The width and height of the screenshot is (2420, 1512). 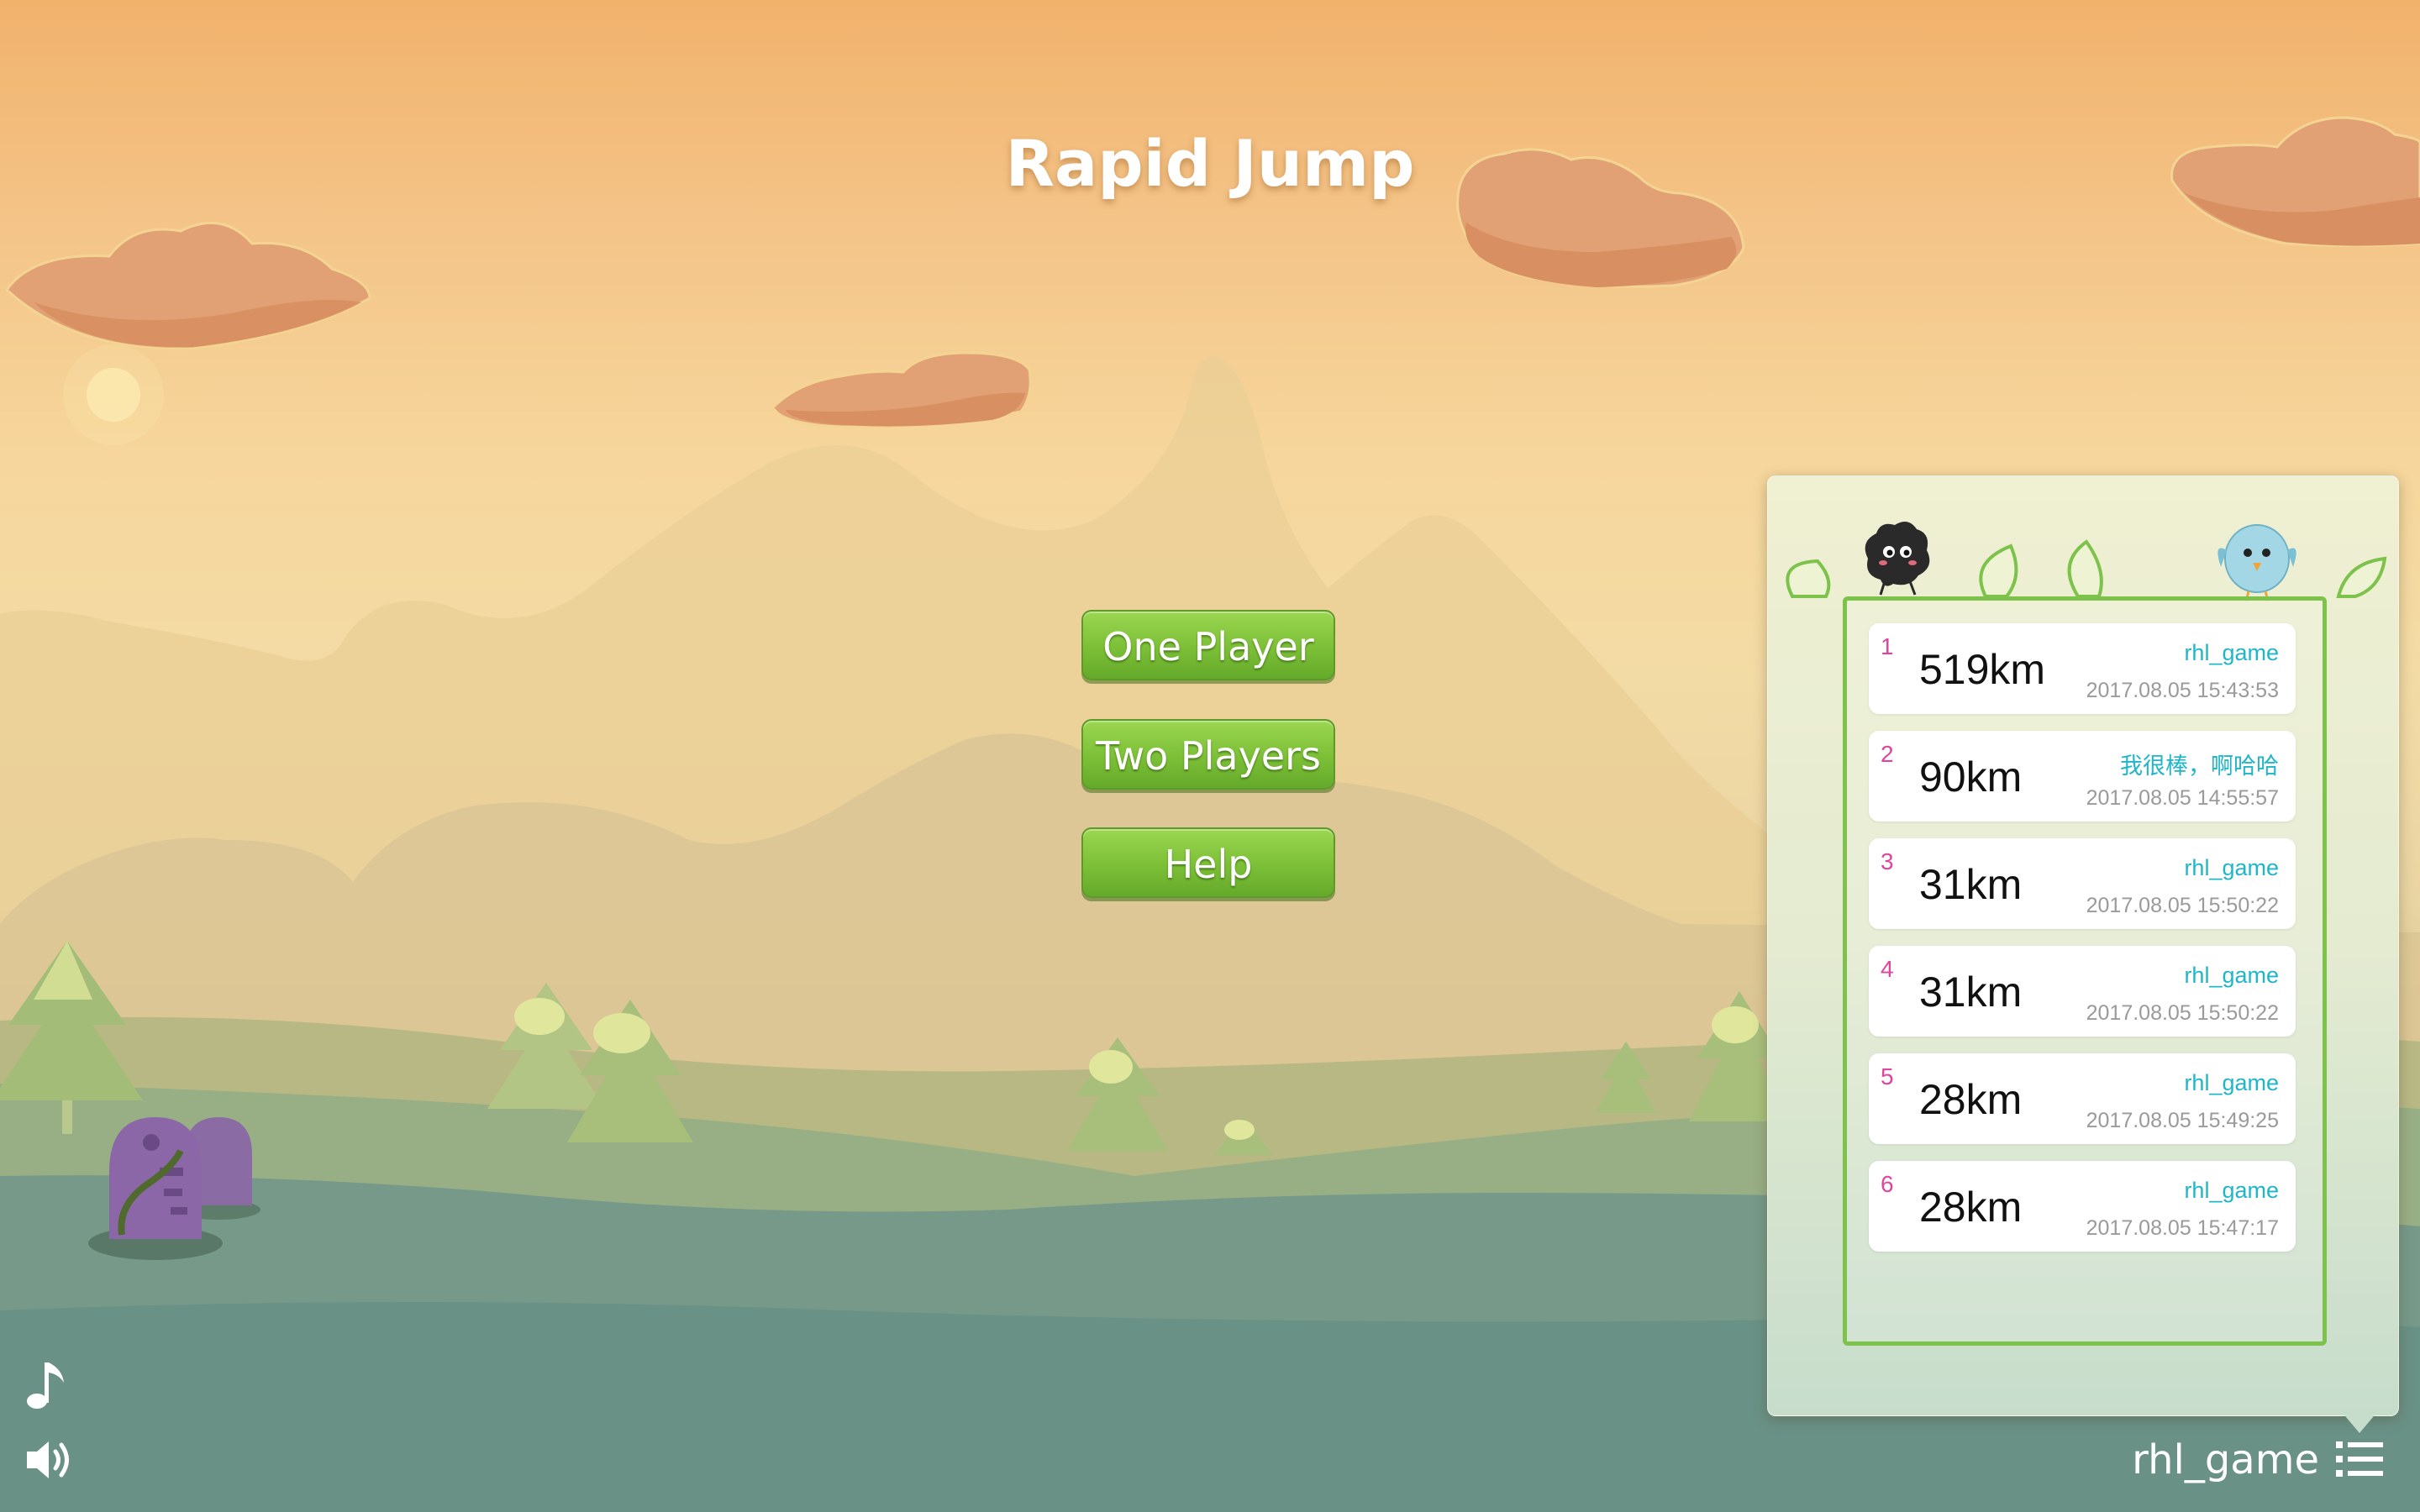 I want to click on leaderboard-row: 2 90km 我很棒，啊哈哈 2017.08.05 14:55:57, so click(x=2083, y=776).